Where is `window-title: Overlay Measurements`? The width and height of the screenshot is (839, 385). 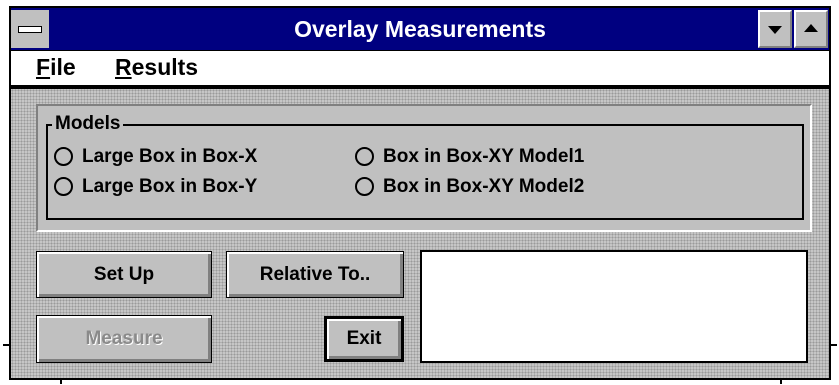 window-title: Overlay Measurements is located at coordinates (420, 29).